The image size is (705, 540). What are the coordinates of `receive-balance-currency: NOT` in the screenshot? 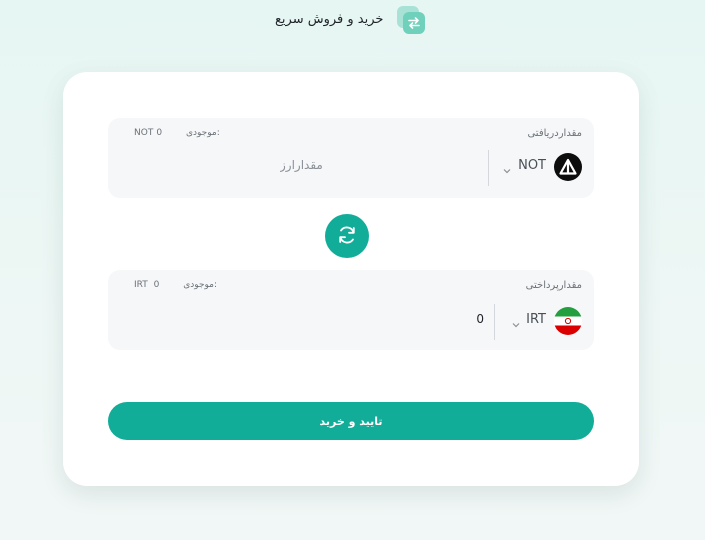 It's located at (144, 133).